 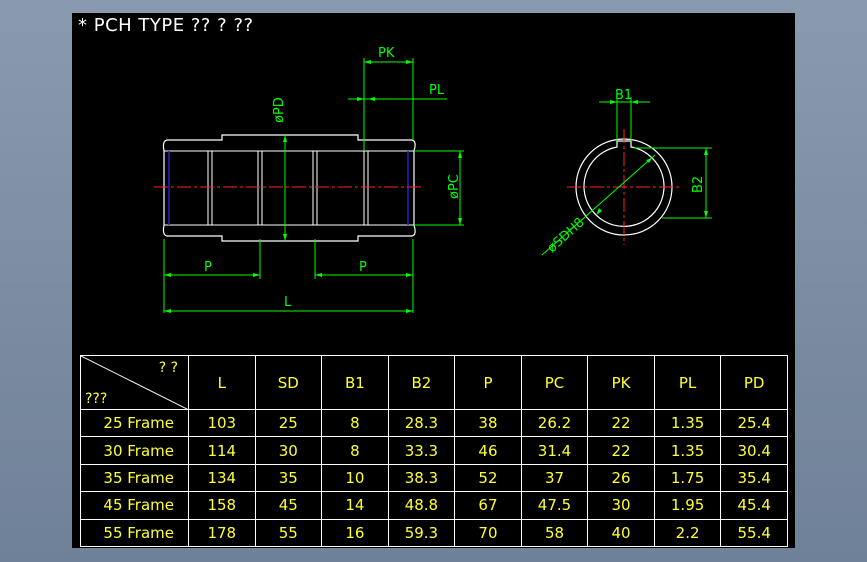 What do you see at coordinates (488, 478) in the screenshot?
I see `value-cell: 52` at bounding box center [488, 478].